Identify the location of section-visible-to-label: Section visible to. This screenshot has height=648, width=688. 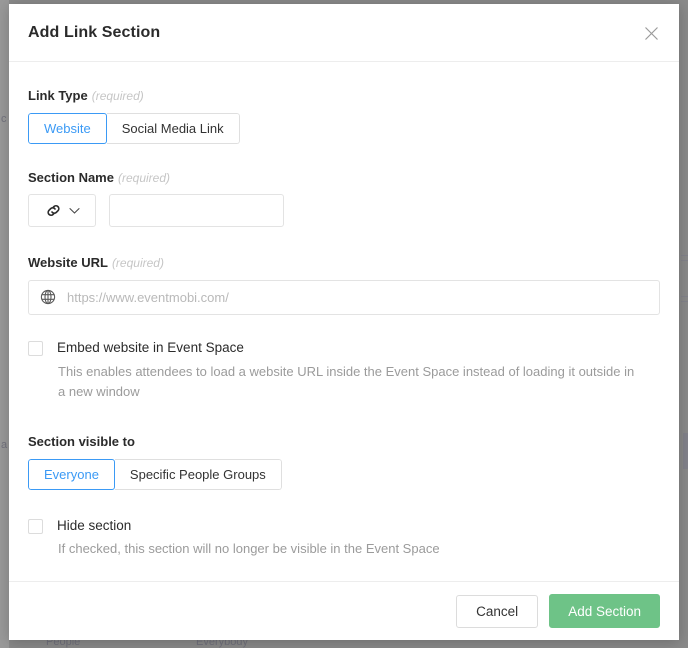
(81, 441).